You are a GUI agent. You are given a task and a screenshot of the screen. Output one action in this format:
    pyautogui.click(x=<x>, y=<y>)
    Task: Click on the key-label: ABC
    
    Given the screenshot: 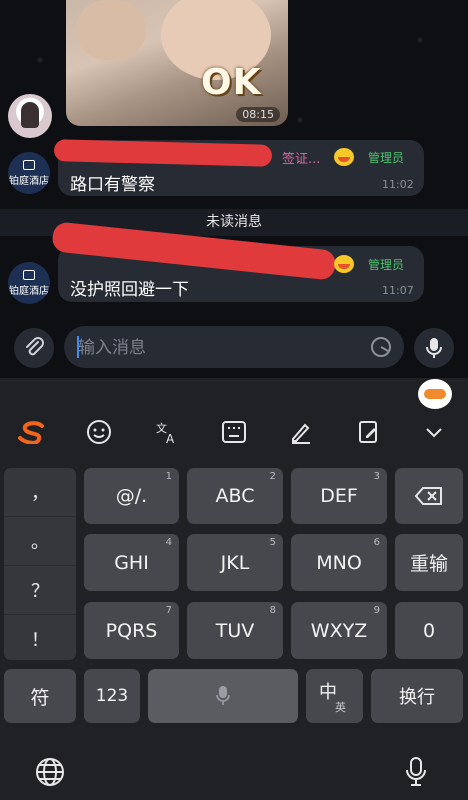 What is the action you would take?
    pyautogui.click(x=235, y=496)
    